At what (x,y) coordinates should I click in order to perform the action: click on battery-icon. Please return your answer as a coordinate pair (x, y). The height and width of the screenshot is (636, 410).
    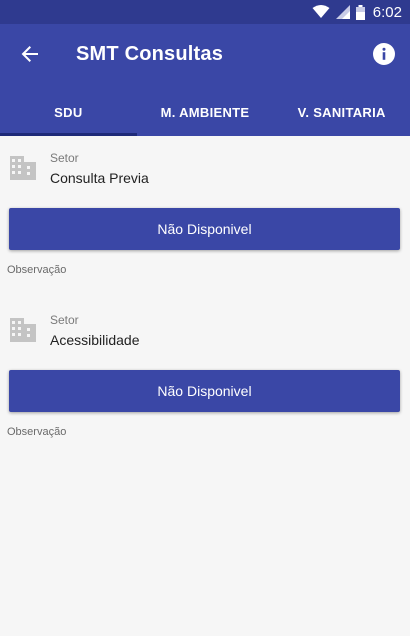
    Looking at the image, I should click on (360, 12).